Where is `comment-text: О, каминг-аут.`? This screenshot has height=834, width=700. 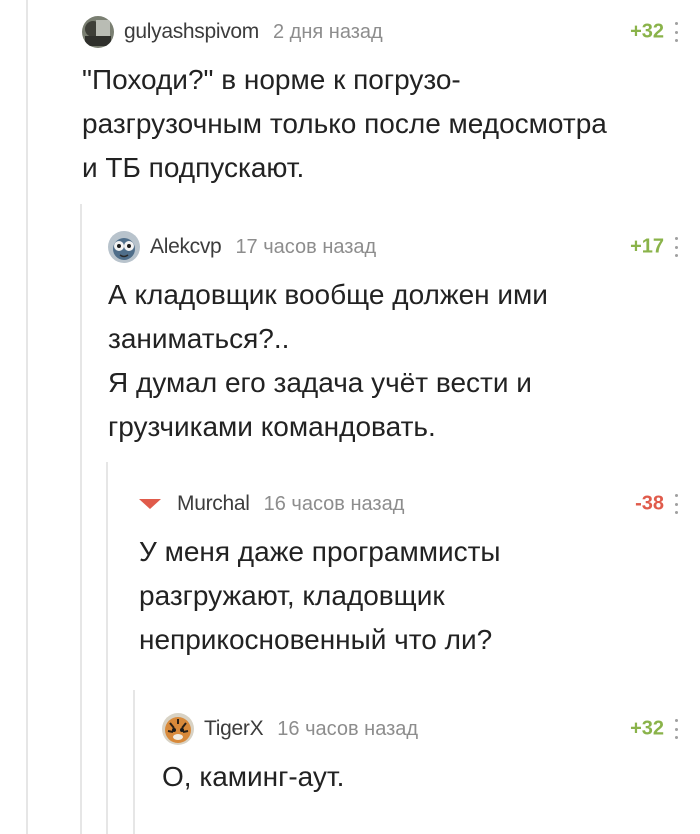 comment-text: О, каминг-аут. is located at coordinates (253, 776).